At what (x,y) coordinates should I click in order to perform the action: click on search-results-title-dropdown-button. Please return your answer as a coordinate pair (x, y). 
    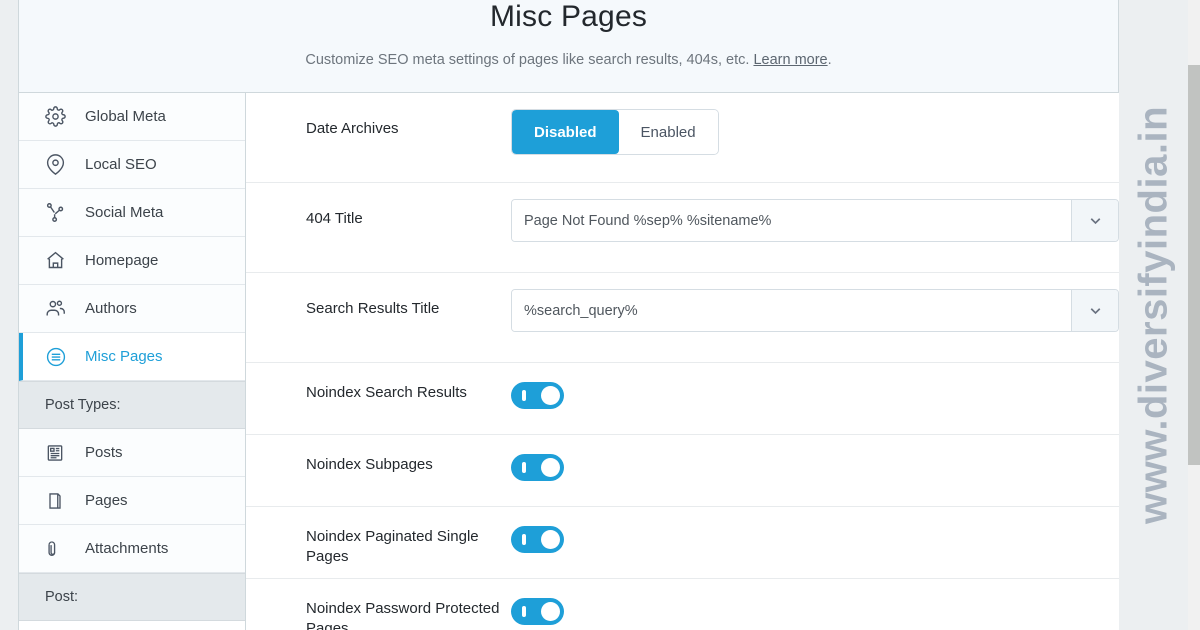
    Looking at the image, I should click on (1094, 310).